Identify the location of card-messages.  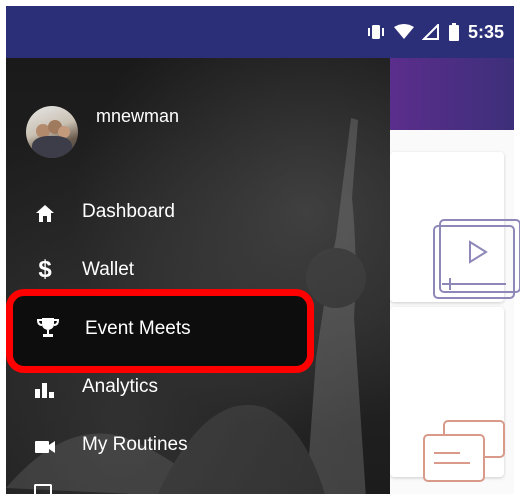
(447, 394).